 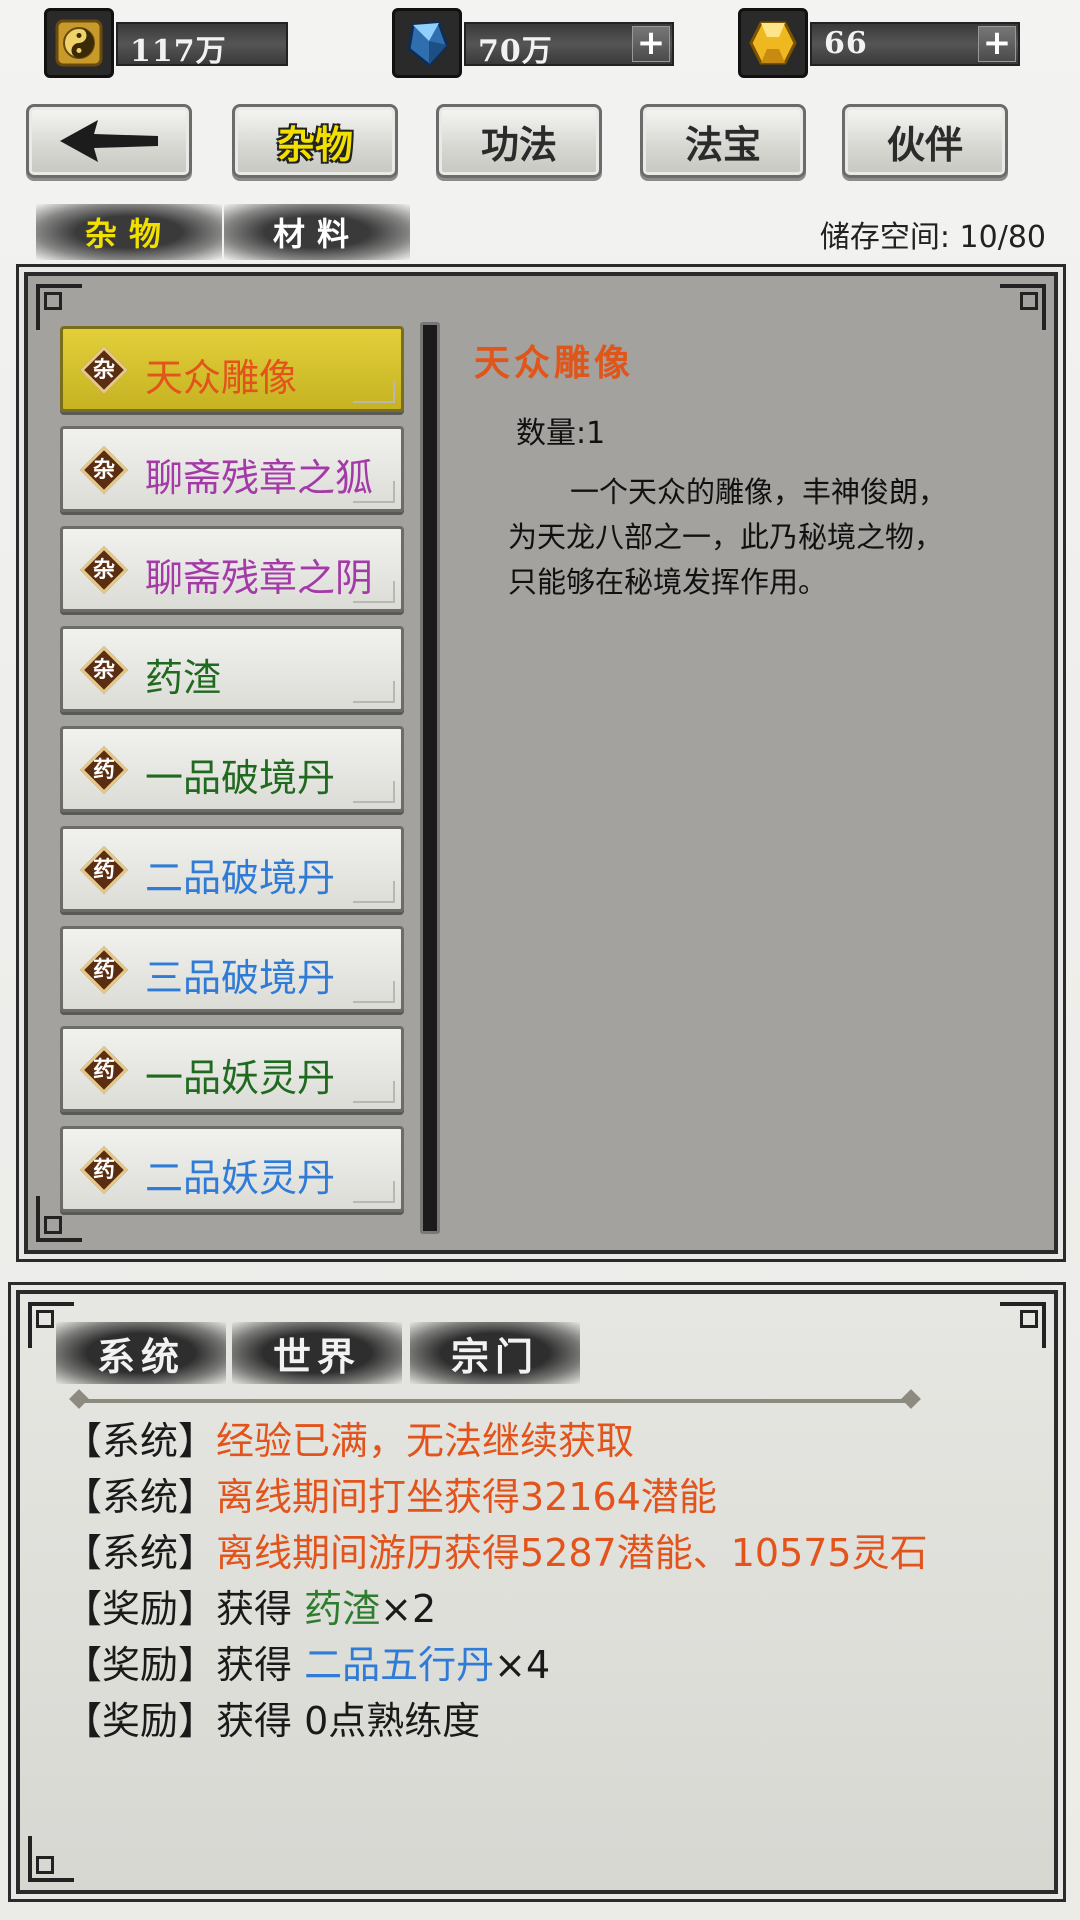 What do you see at coordinates (925, 141) in the screenshot?
I see `tab-companions: 伙伴` at bounding box center [925, 141].